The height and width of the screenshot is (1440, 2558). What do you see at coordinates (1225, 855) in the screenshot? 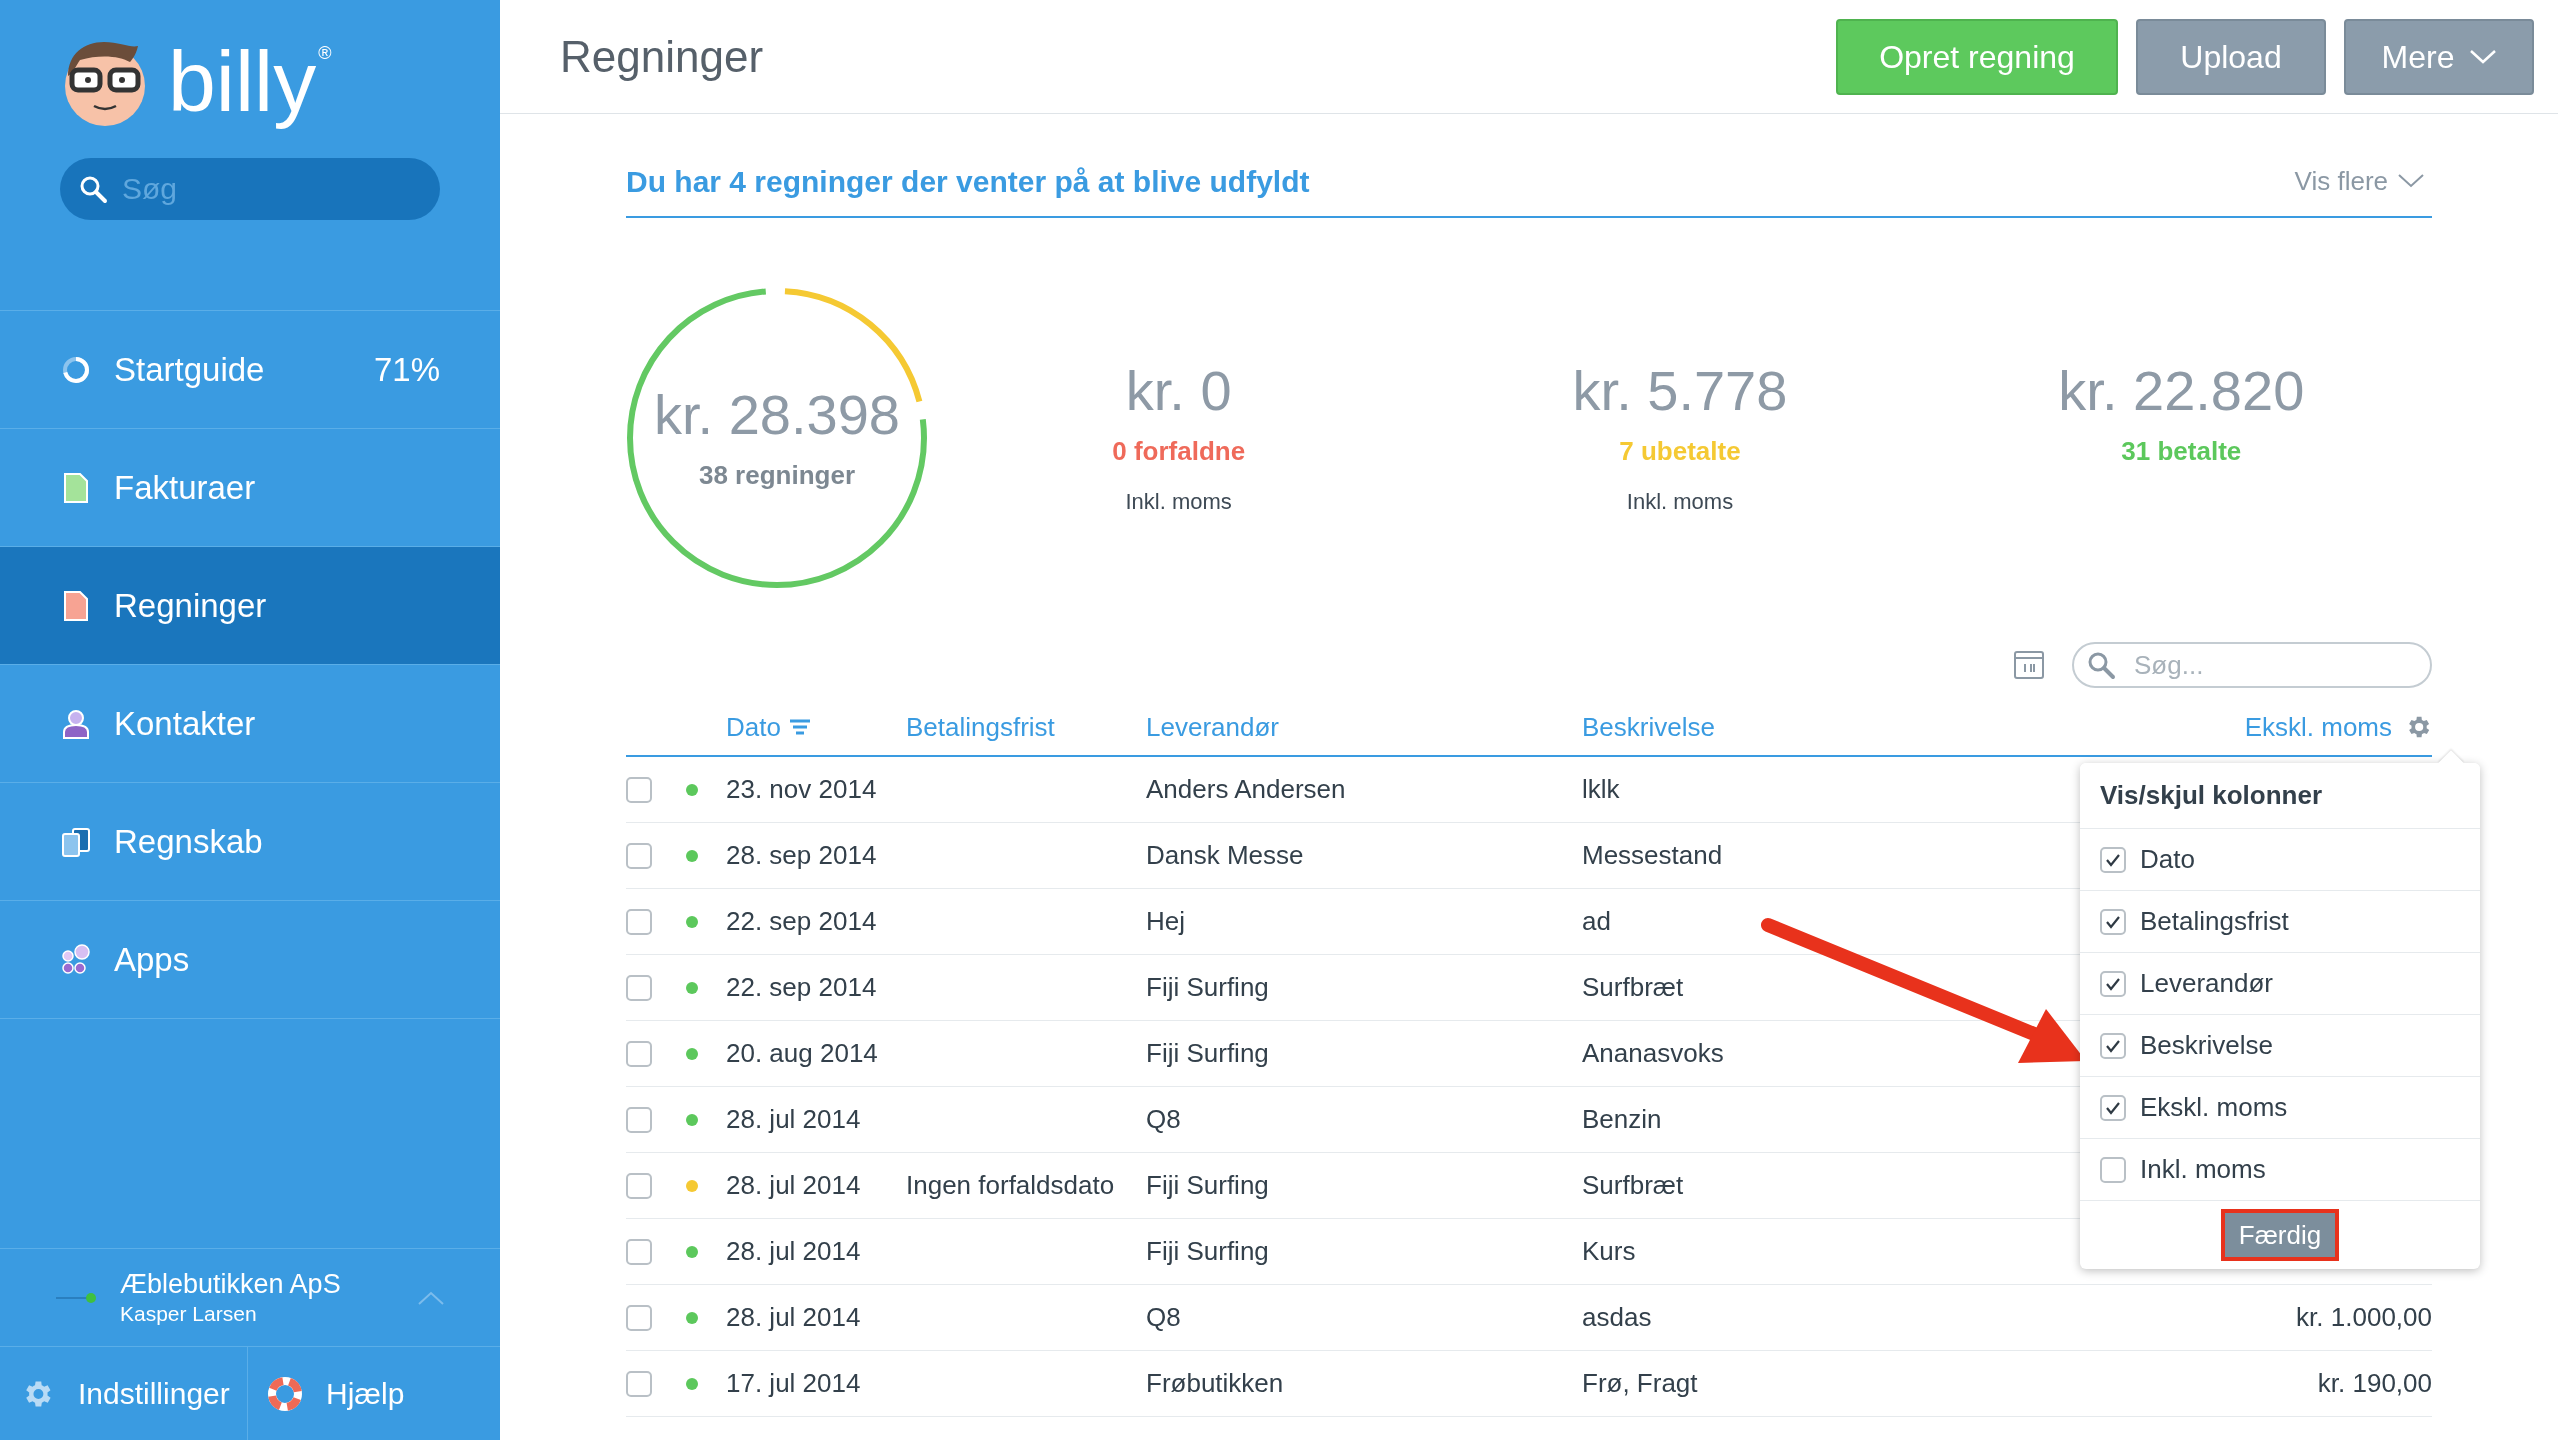
I see `table-cell: Dansk Messe` at bounding box center [1225, 855].